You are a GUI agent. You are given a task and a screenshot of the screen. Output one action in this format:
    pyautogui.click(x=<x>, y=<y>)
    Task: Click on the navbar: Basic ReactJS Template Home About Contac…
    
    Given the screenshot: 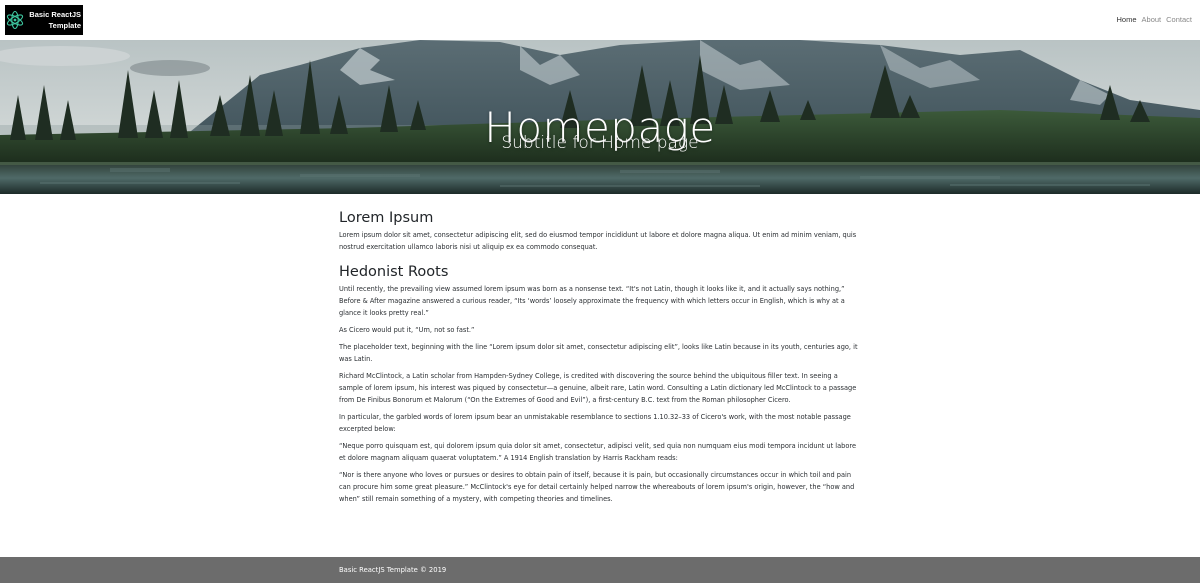 What is the action you would take?
    pyautogui.click(x=600, y=20)
    